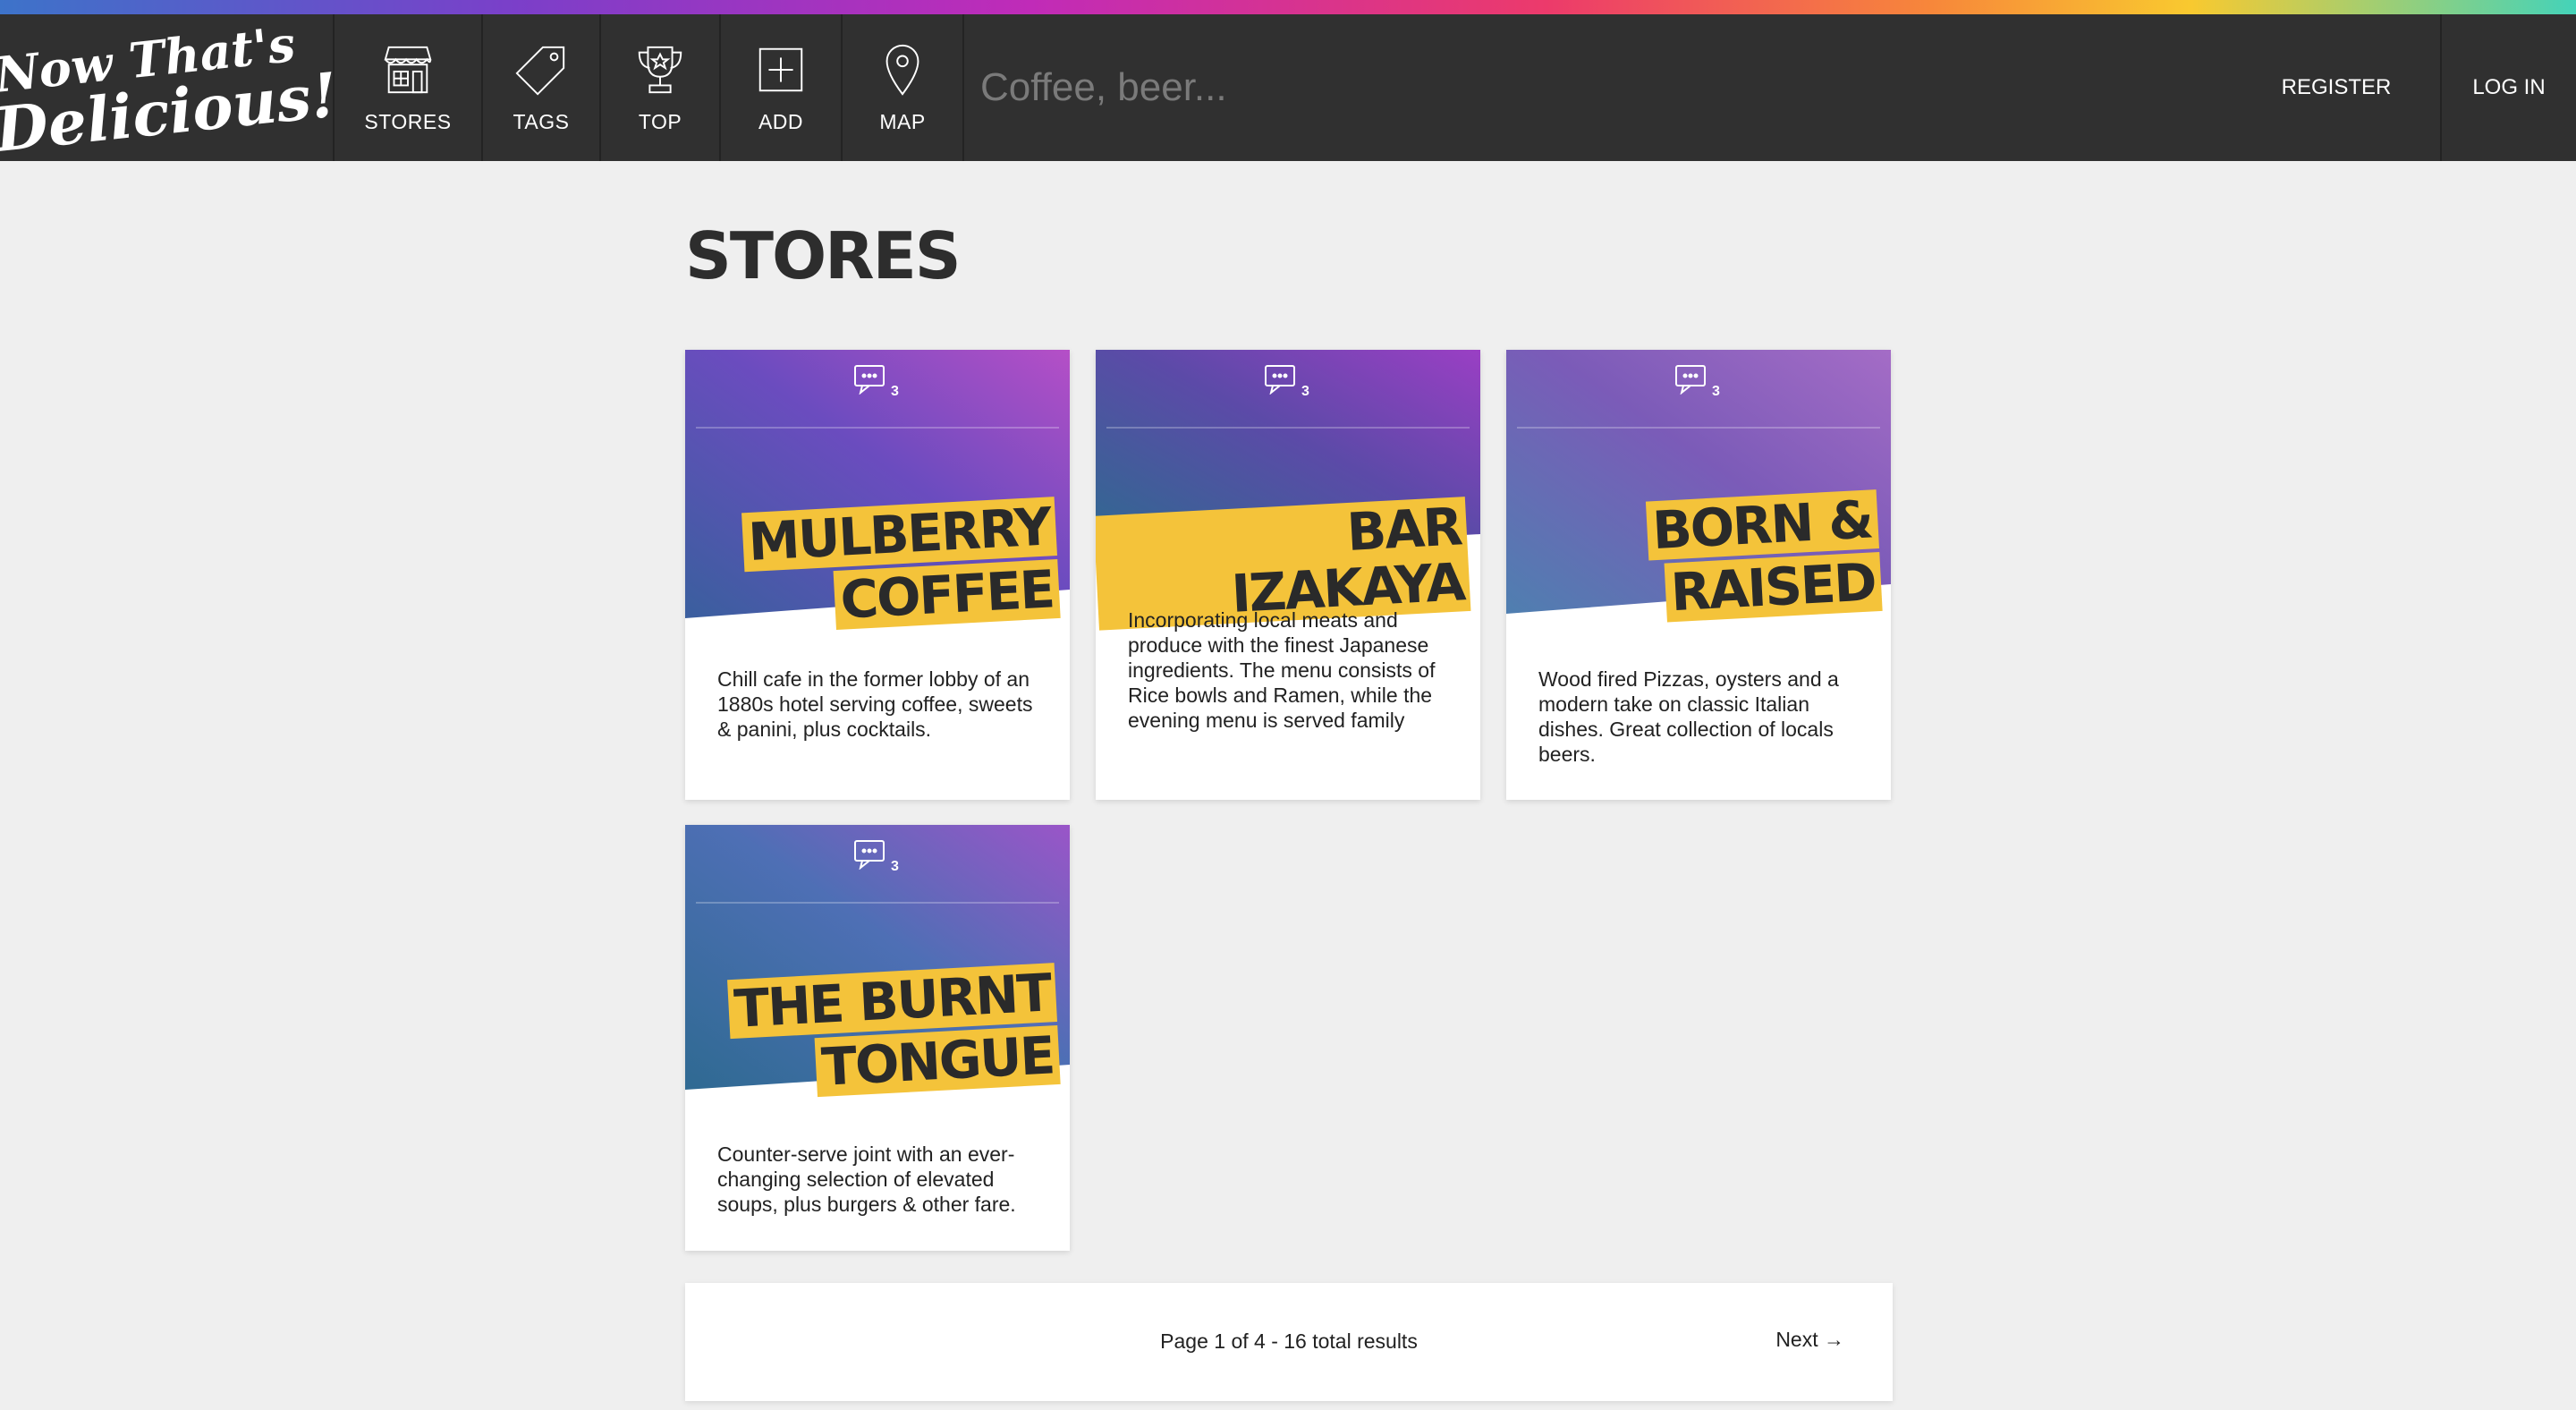 Image resolution: width=2576 pixels, height=1410 pixels. What do you see at coordinates (2336, 87) in the screenshot?
I see `register-link: REGISTER` at bounding box center [2336, 87].